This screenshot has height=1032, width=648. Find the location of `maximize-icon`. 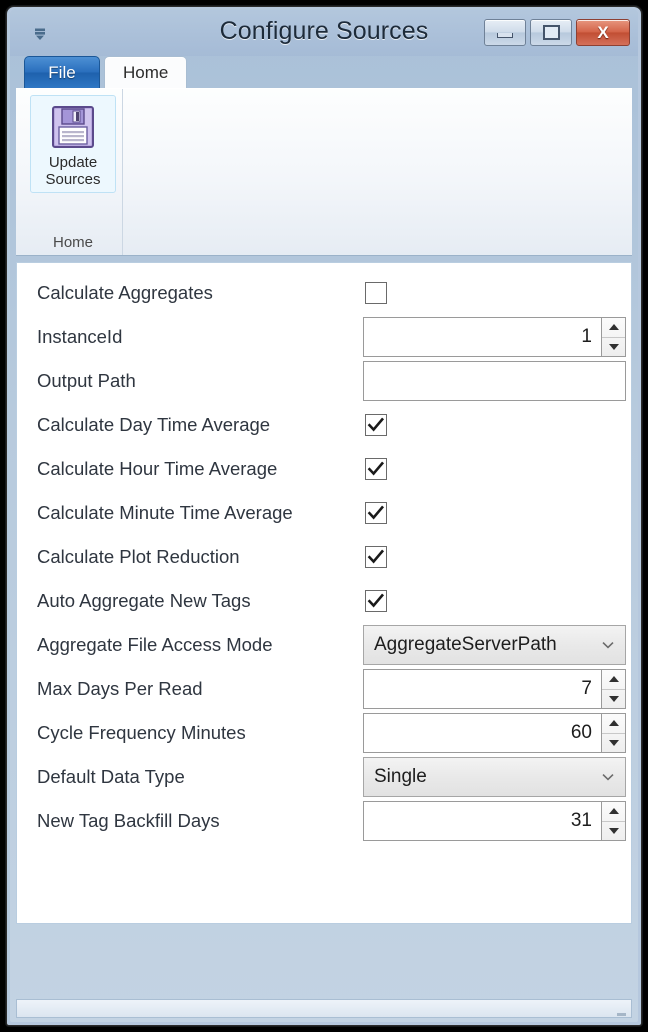

maximize-icon is located at coordinates (551, 32).